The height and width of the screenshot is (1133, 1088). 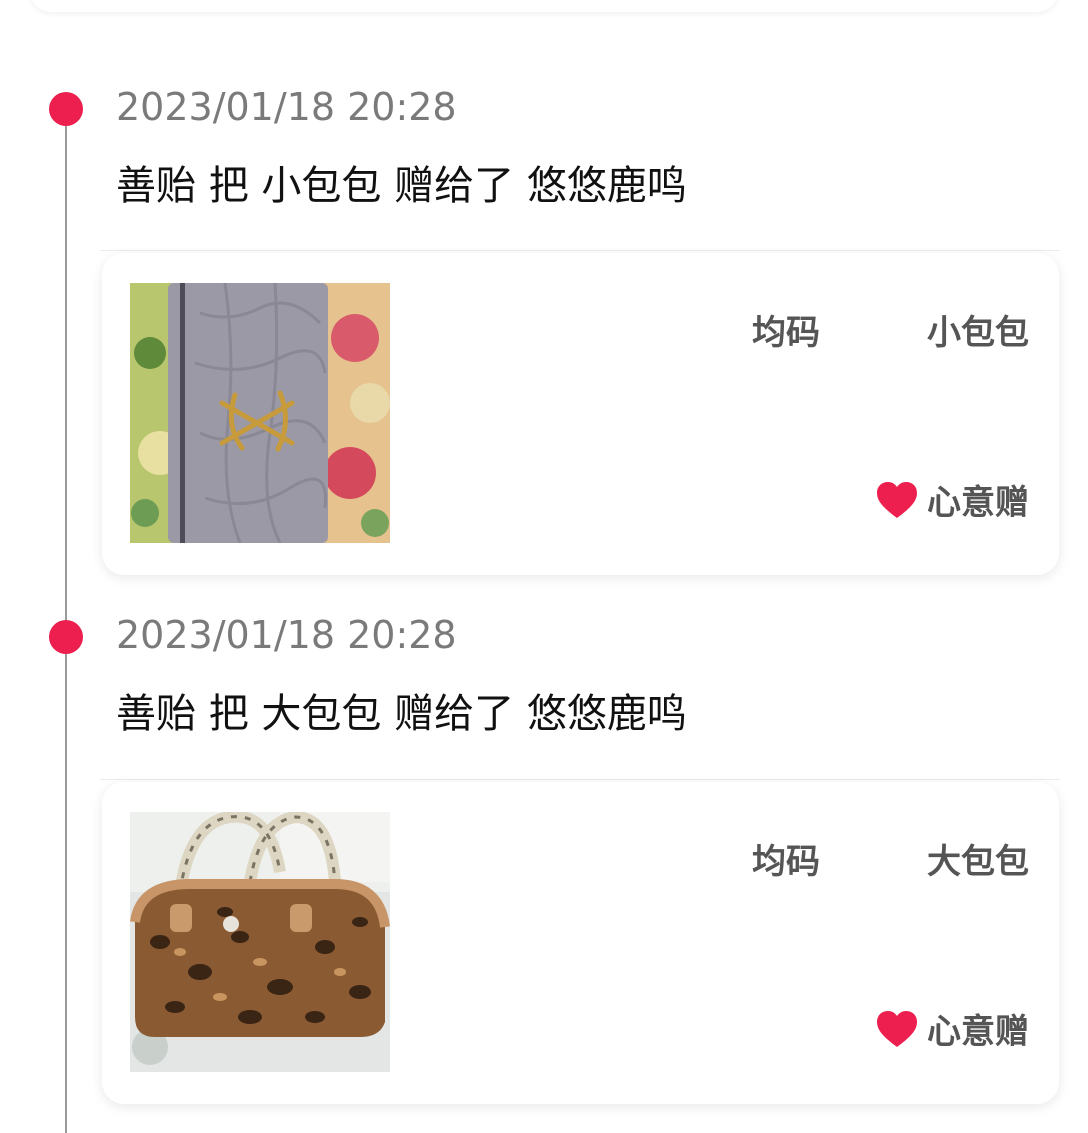 I want to click on grey-croc-wallet-photo, so click(x=260, y=413).